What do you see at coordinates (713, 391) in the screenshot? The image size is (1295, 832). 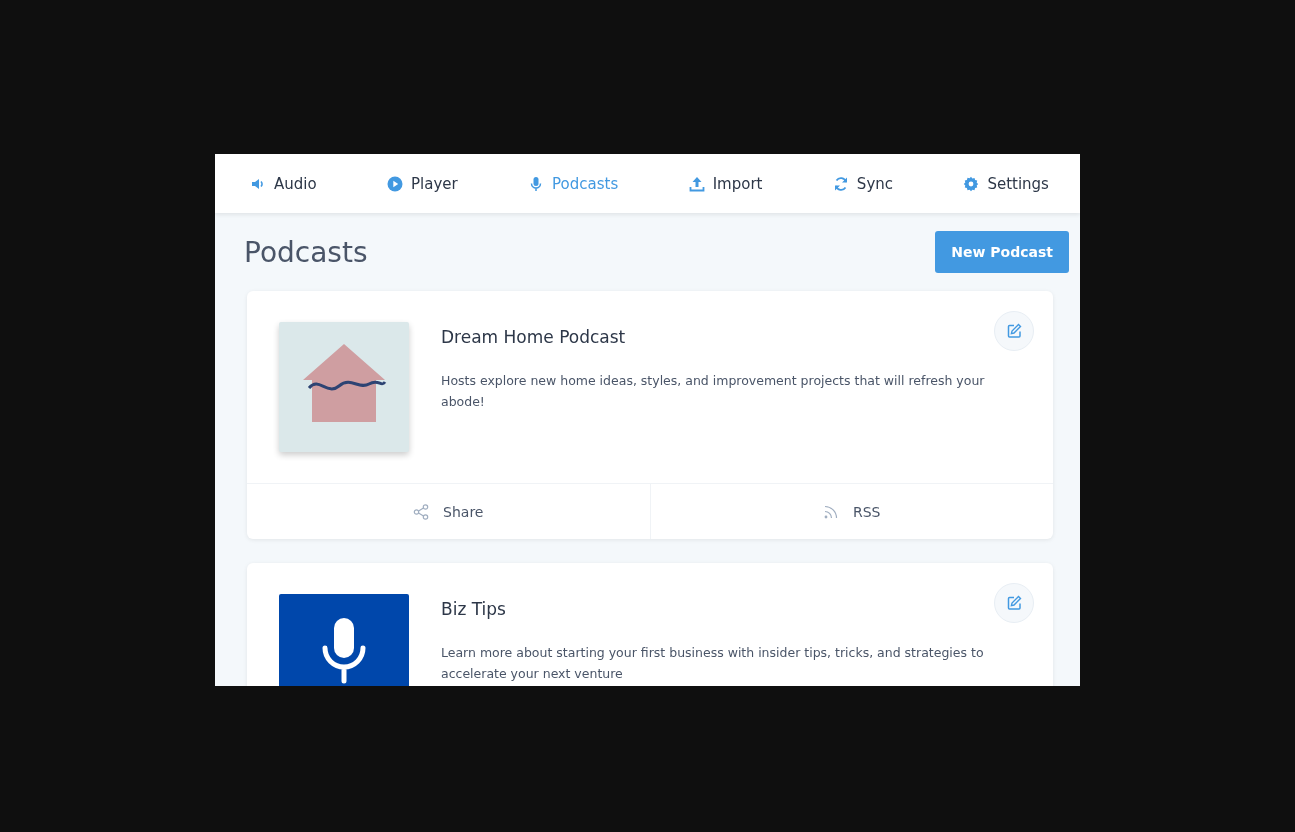 I see `podcast-description: Hosts explore new home ideas, styles, and improvement projects that will refresh your abode!` at bounding box center [713, 391].